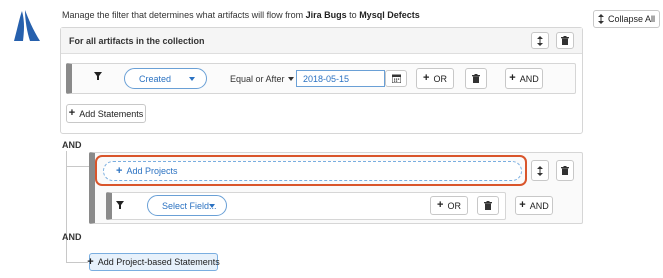 Image resolution: width=663 pixels, height=278 pixels. Describe the element at coordinates (137, 41) in the screenshot. I see `collection-panel-title: For all artifacts in the collection` at that location.